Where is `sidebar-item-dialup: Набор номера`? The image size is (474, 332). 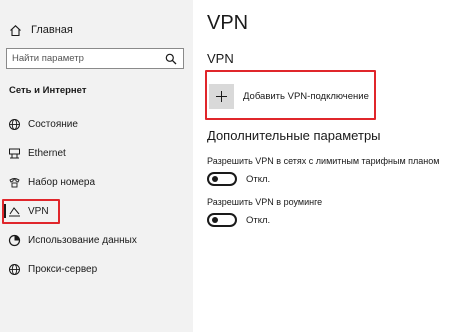
sidebar-item-dialup: Набор номера is located at coordinates (96, 182).